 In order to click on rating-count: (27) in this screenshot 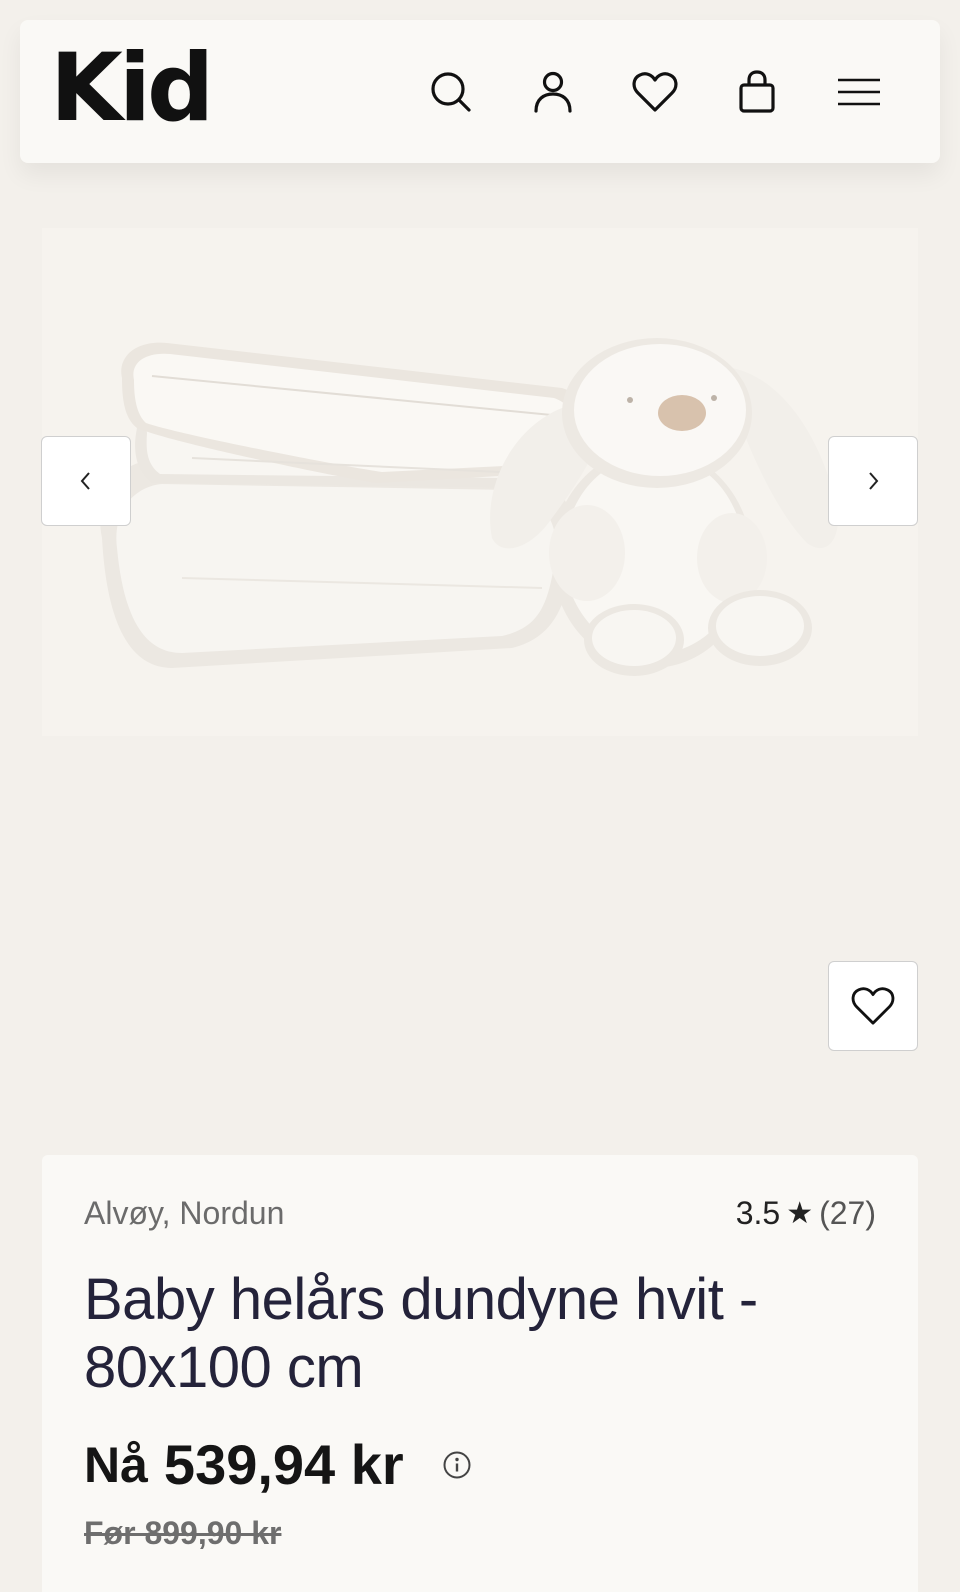, I will do `click(847, 1213)`.